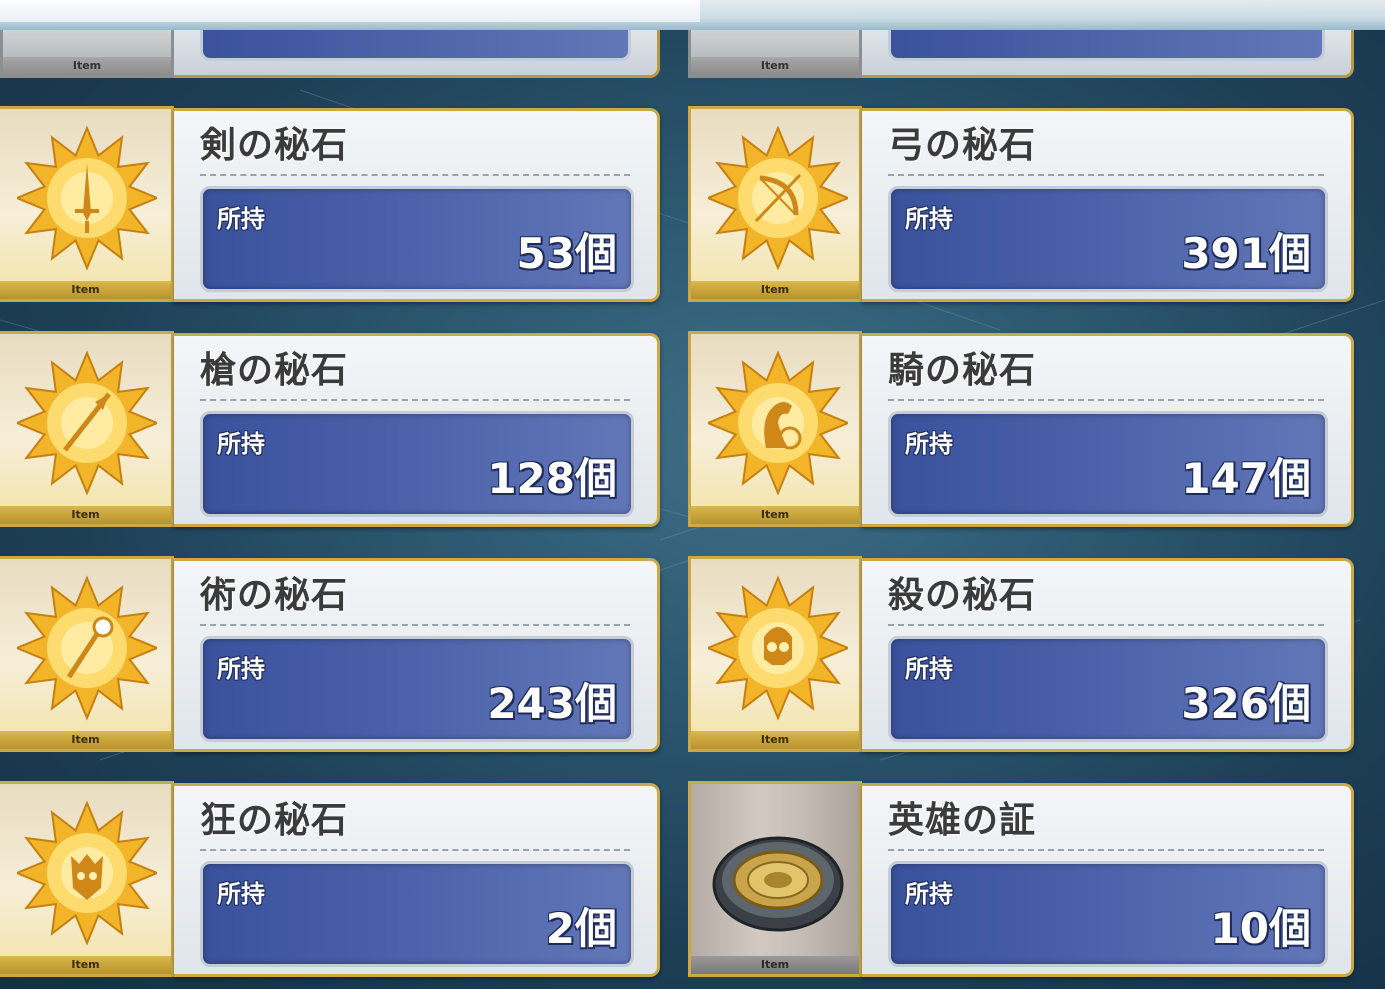 Image resolution: width=1385 pixels, height=989 pixels. Describe the element at coordinates (1260, 928) in the screenshot. I see `held-count: 10個` at that location.